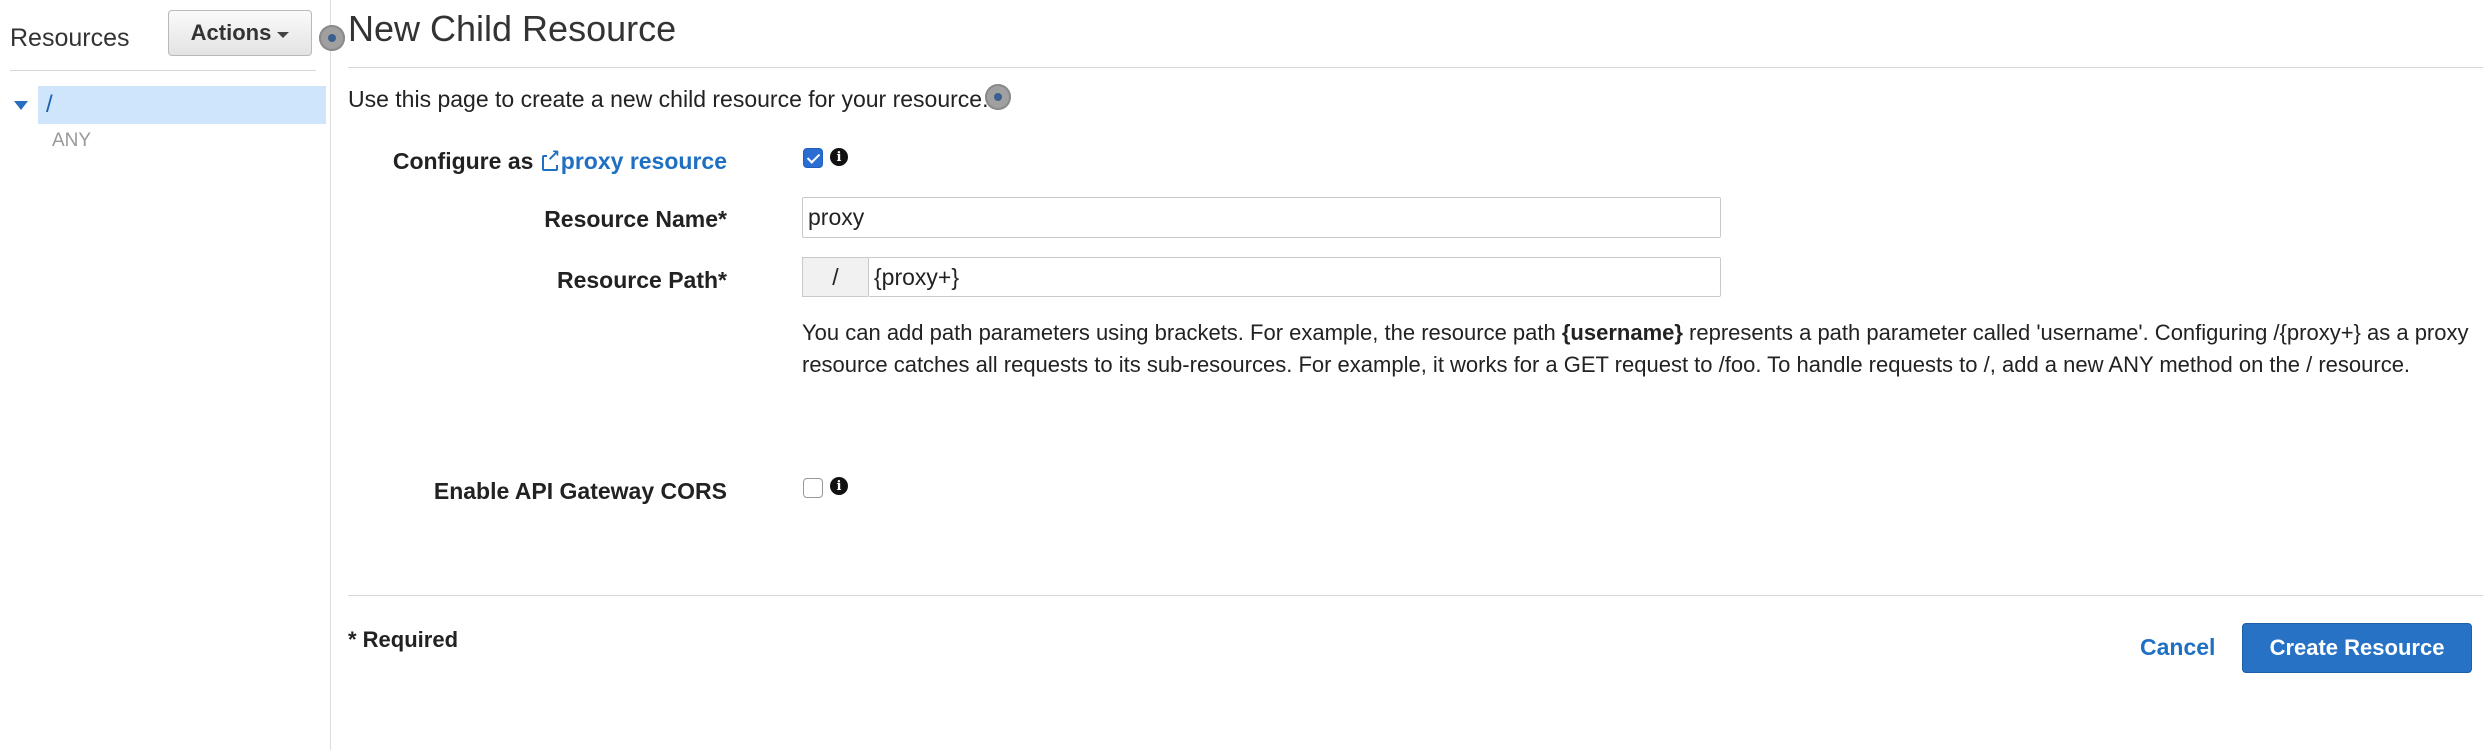  I want to click on actions-button: Actions, so click(240, 33).